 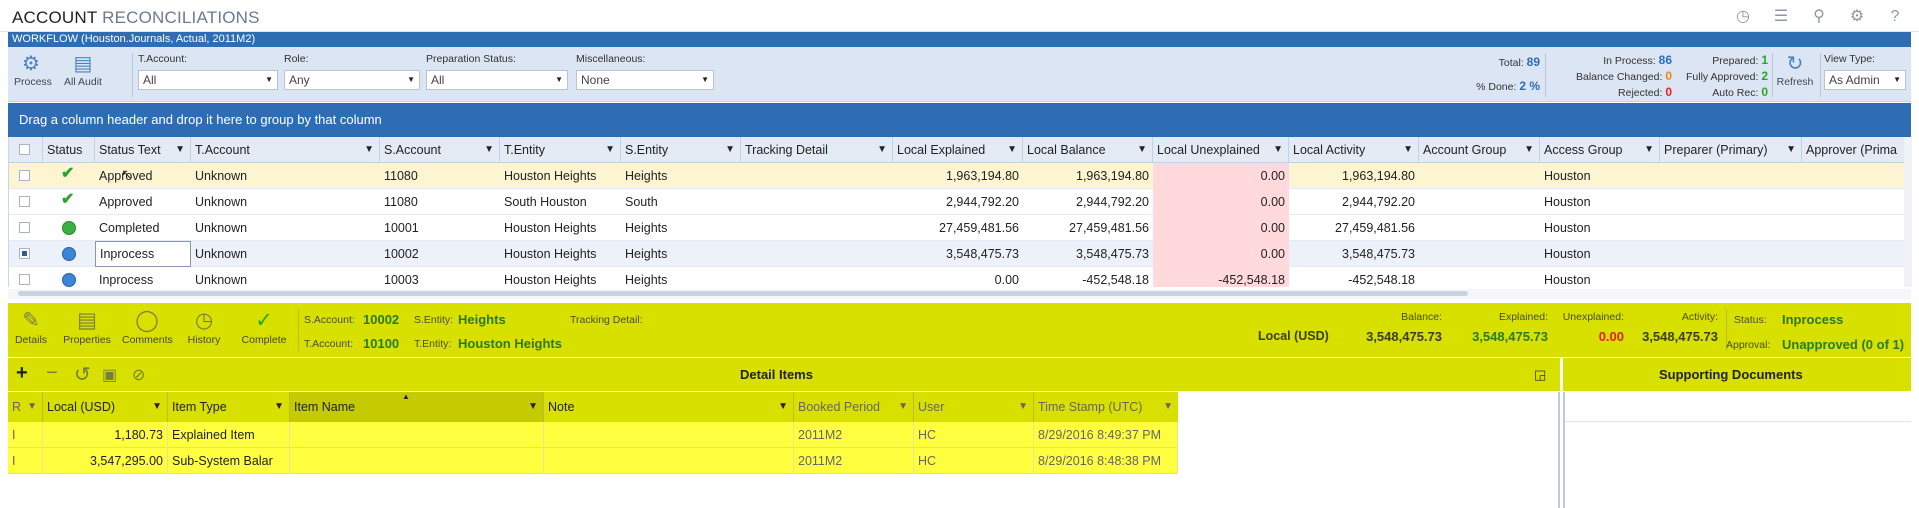 What do you see at coordinates (1781, 17) in the screenshot?
I see `list-icon: ☰` at bounding box center [1781, 17].